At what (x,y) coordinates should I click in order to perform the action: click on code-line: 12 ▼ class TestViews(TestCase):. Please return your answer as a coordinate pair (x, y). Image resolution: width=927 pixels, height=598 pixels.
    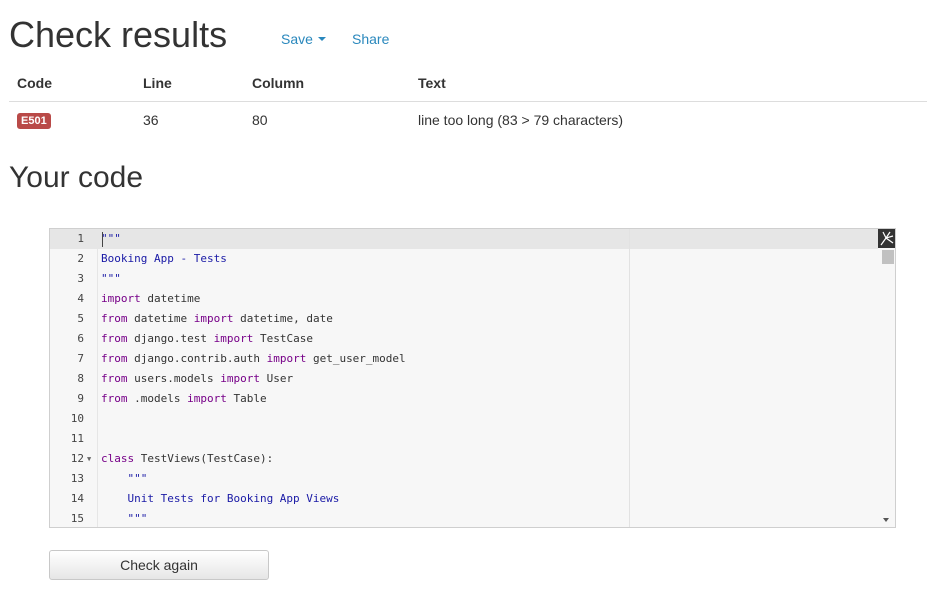
    Looking at the image, I should click on (464, 459).